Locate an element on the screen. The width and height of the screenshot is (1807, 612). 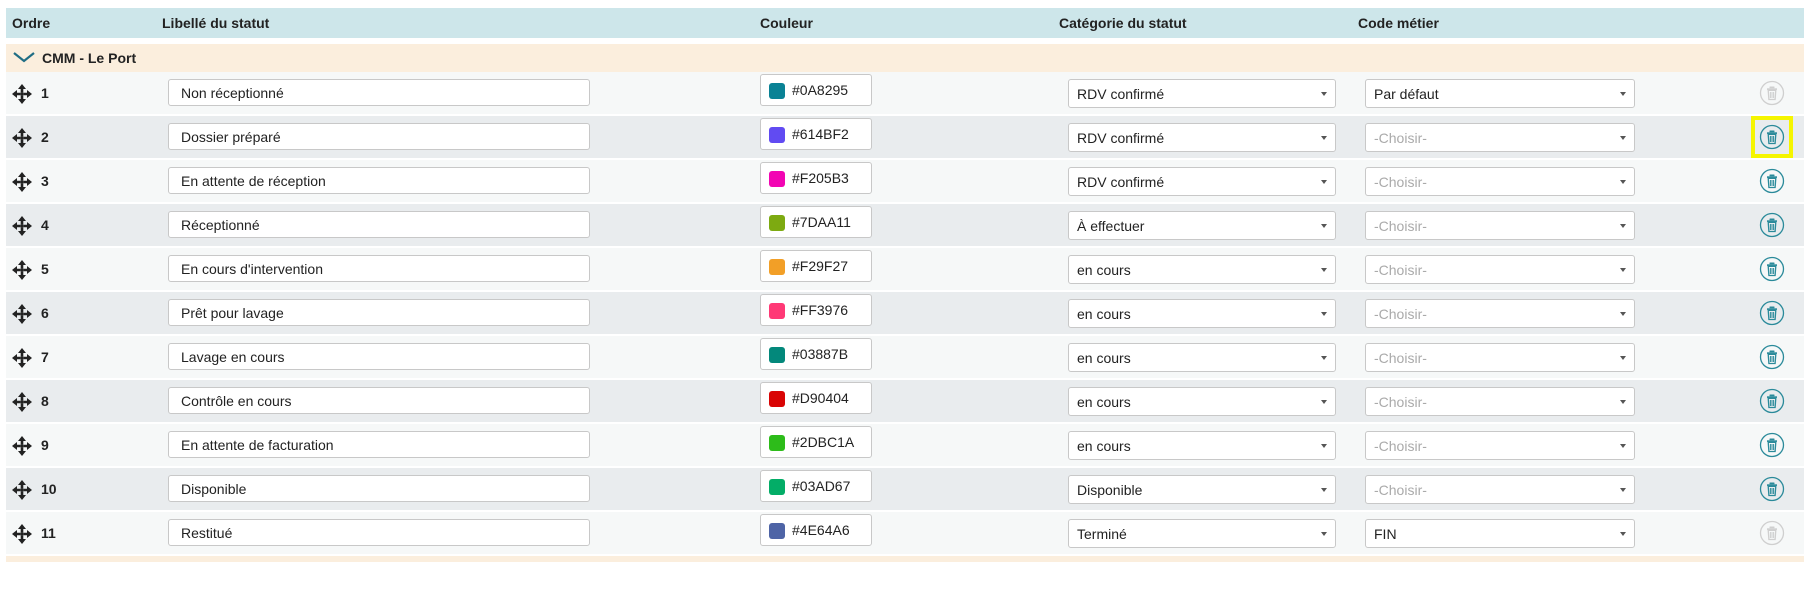
business-code-select: FIN is located at coordinates (1500, 533).